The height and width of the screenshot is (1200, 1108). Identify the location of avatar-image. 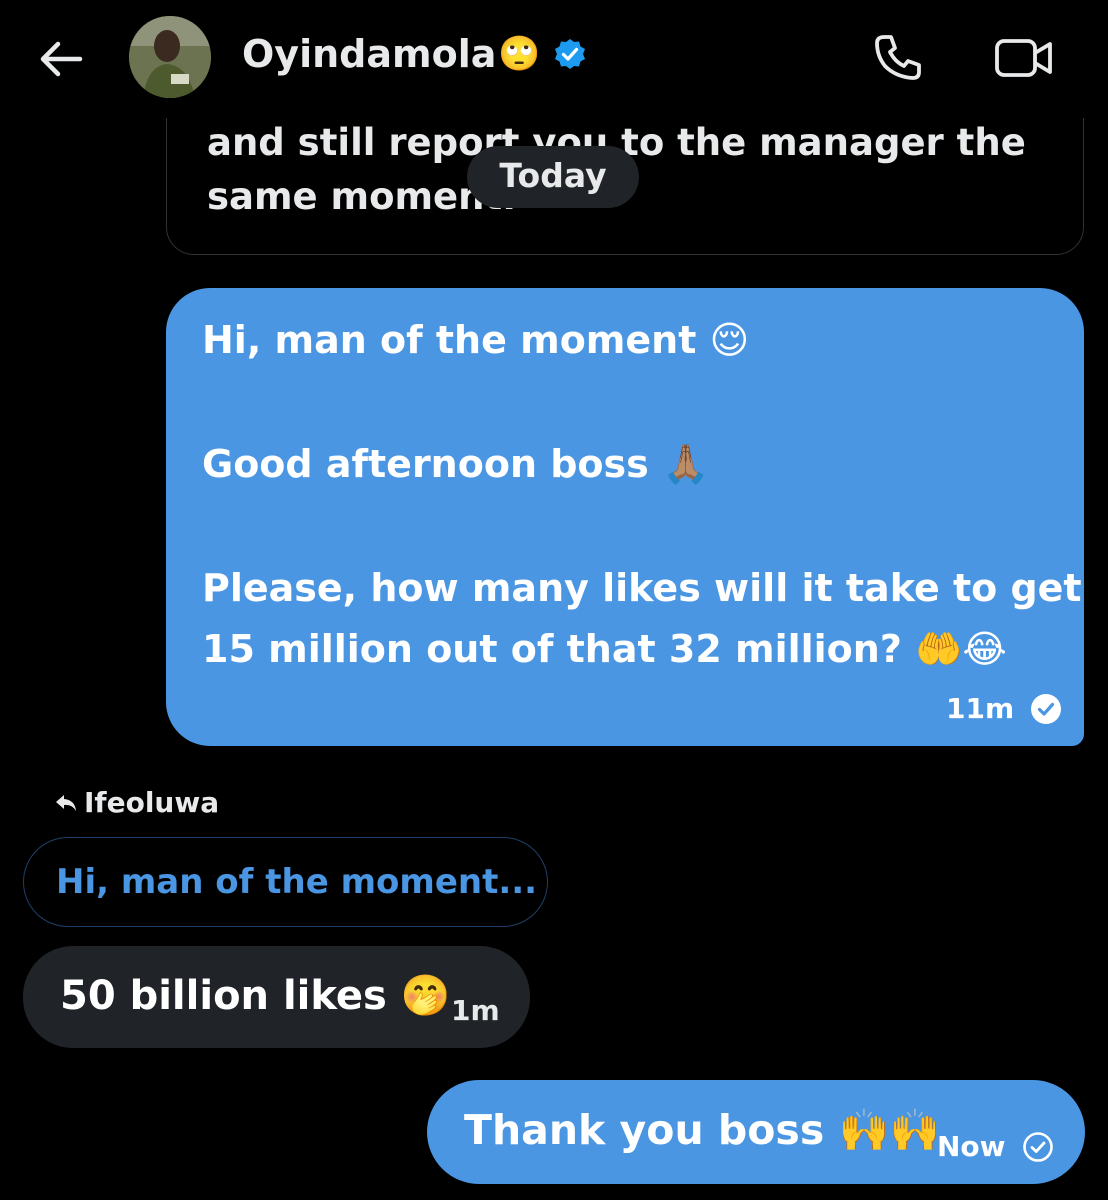
(170, 57).